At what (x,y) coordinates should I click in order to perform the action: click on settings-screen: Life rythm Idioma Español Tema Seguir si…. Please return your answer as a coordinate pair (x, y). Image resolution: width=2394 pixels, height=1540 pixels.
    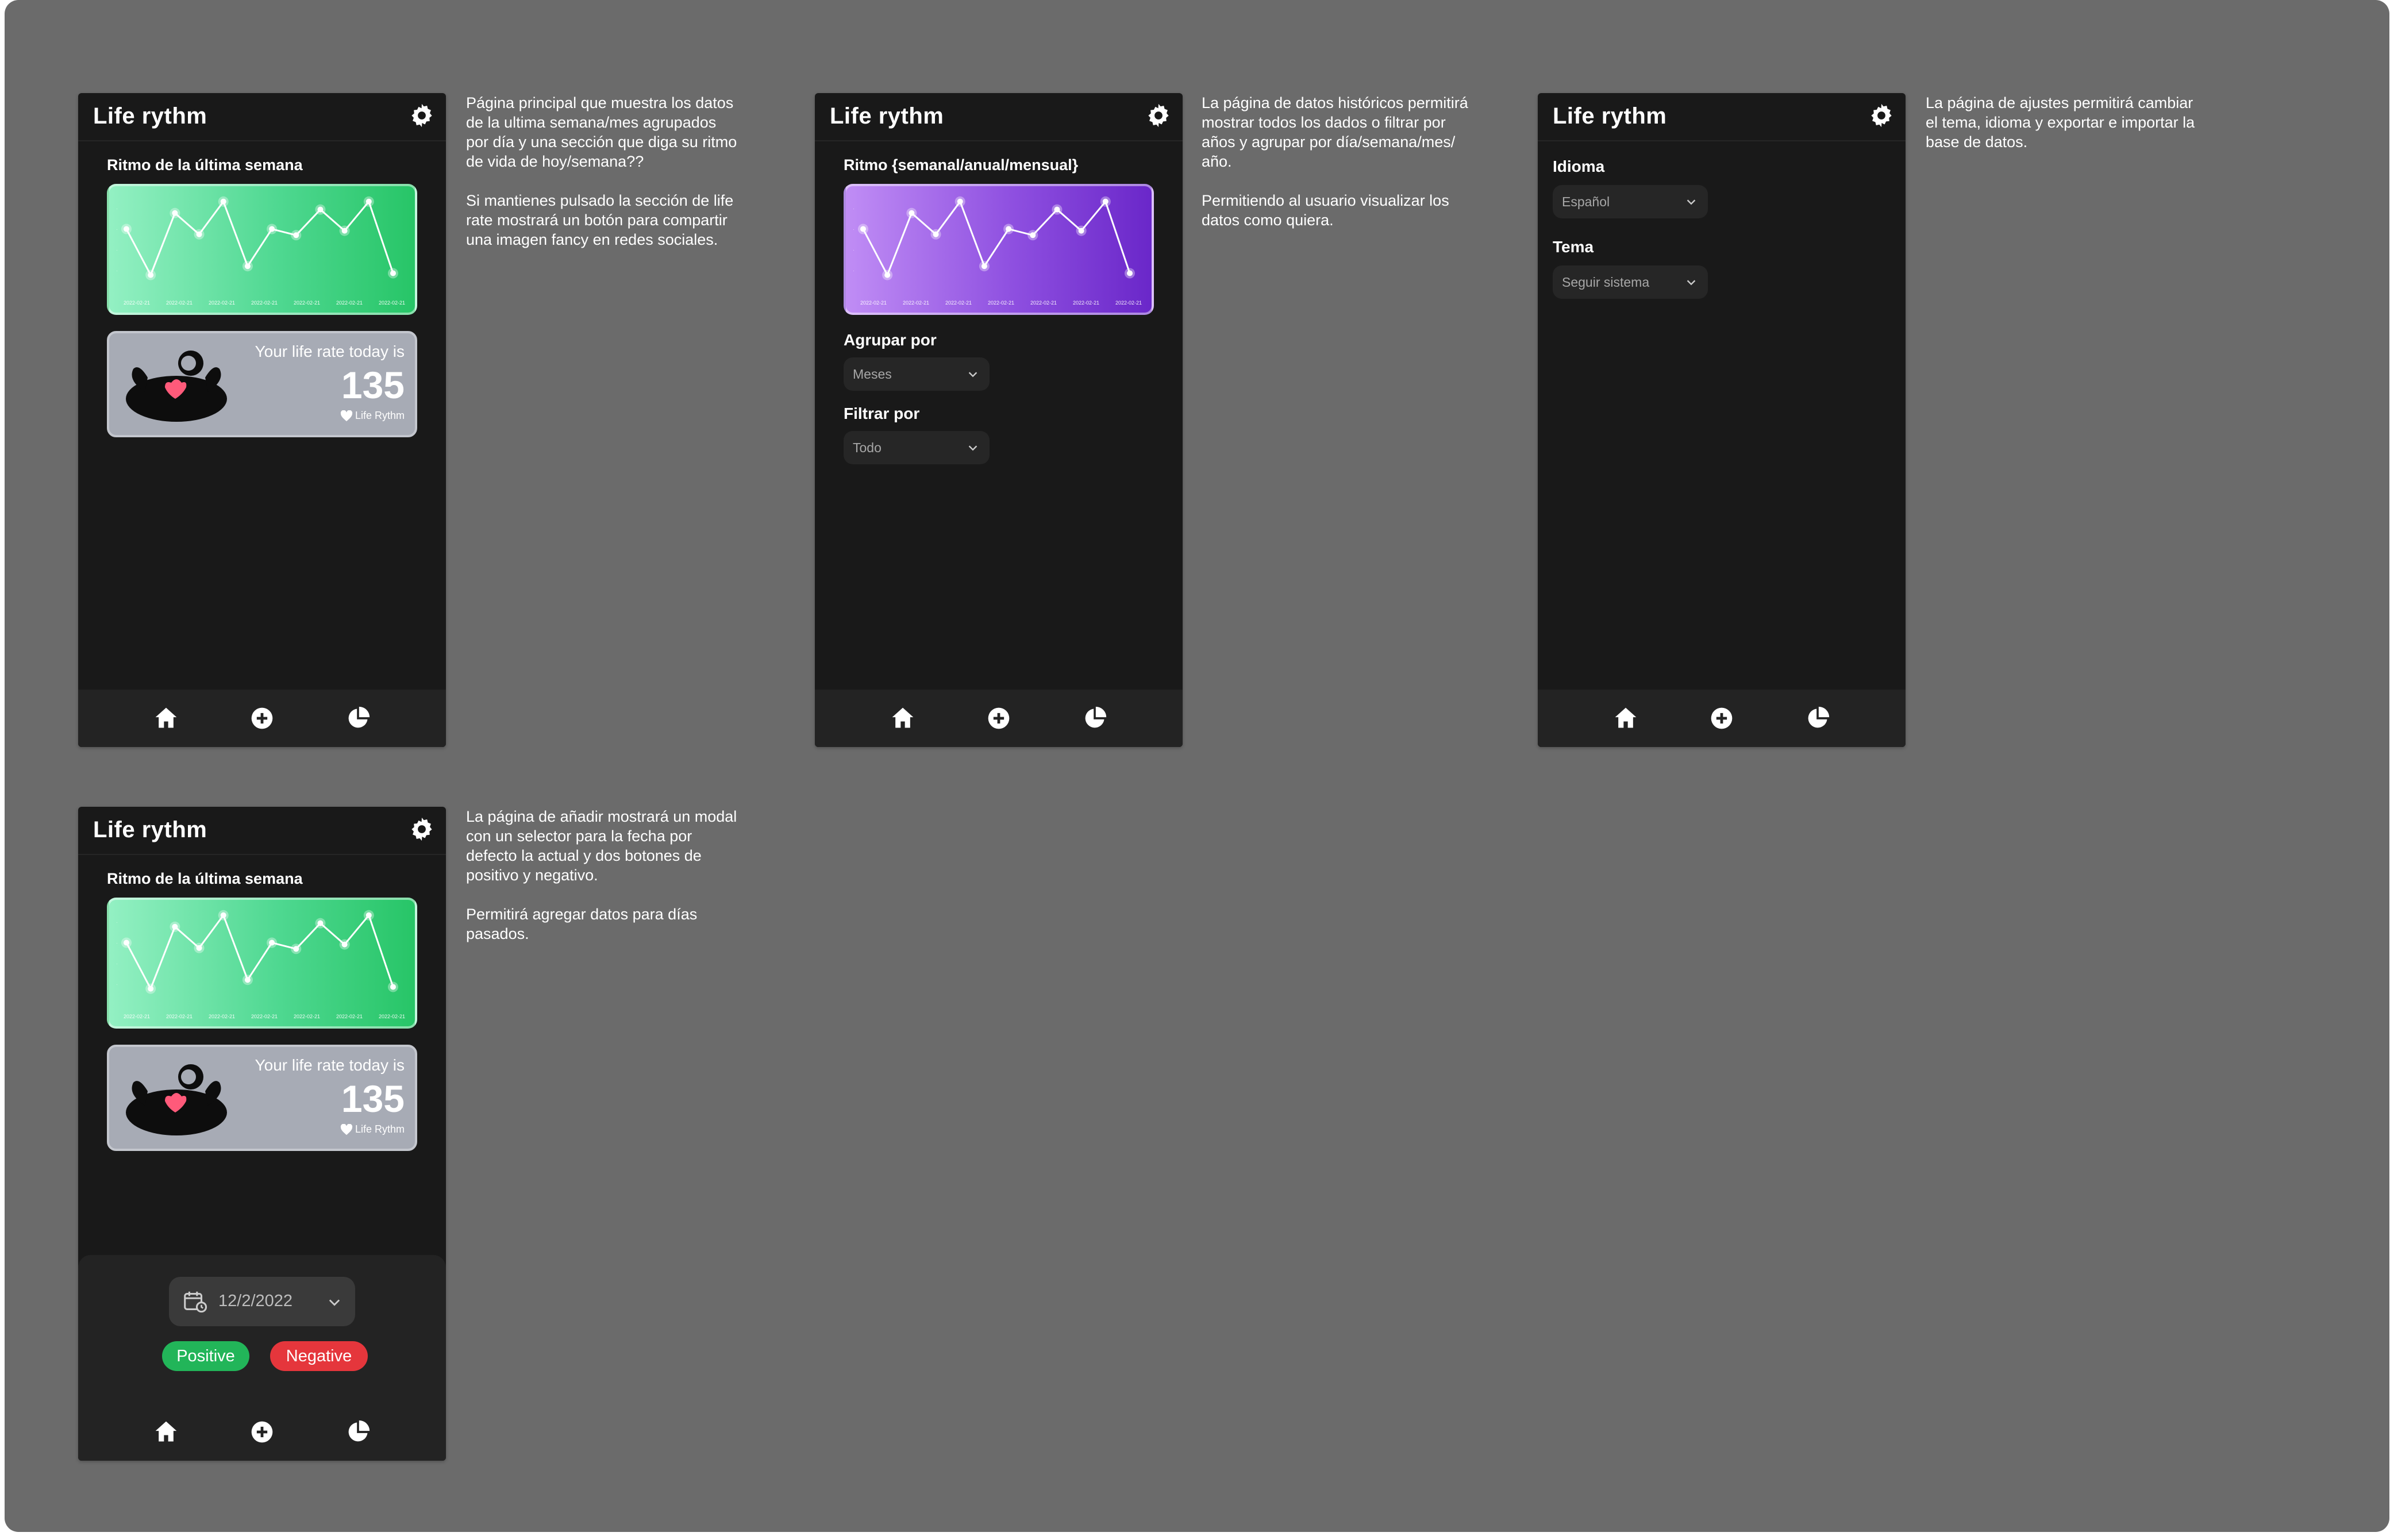
    Looking at the image, I should click on (1722, 420).